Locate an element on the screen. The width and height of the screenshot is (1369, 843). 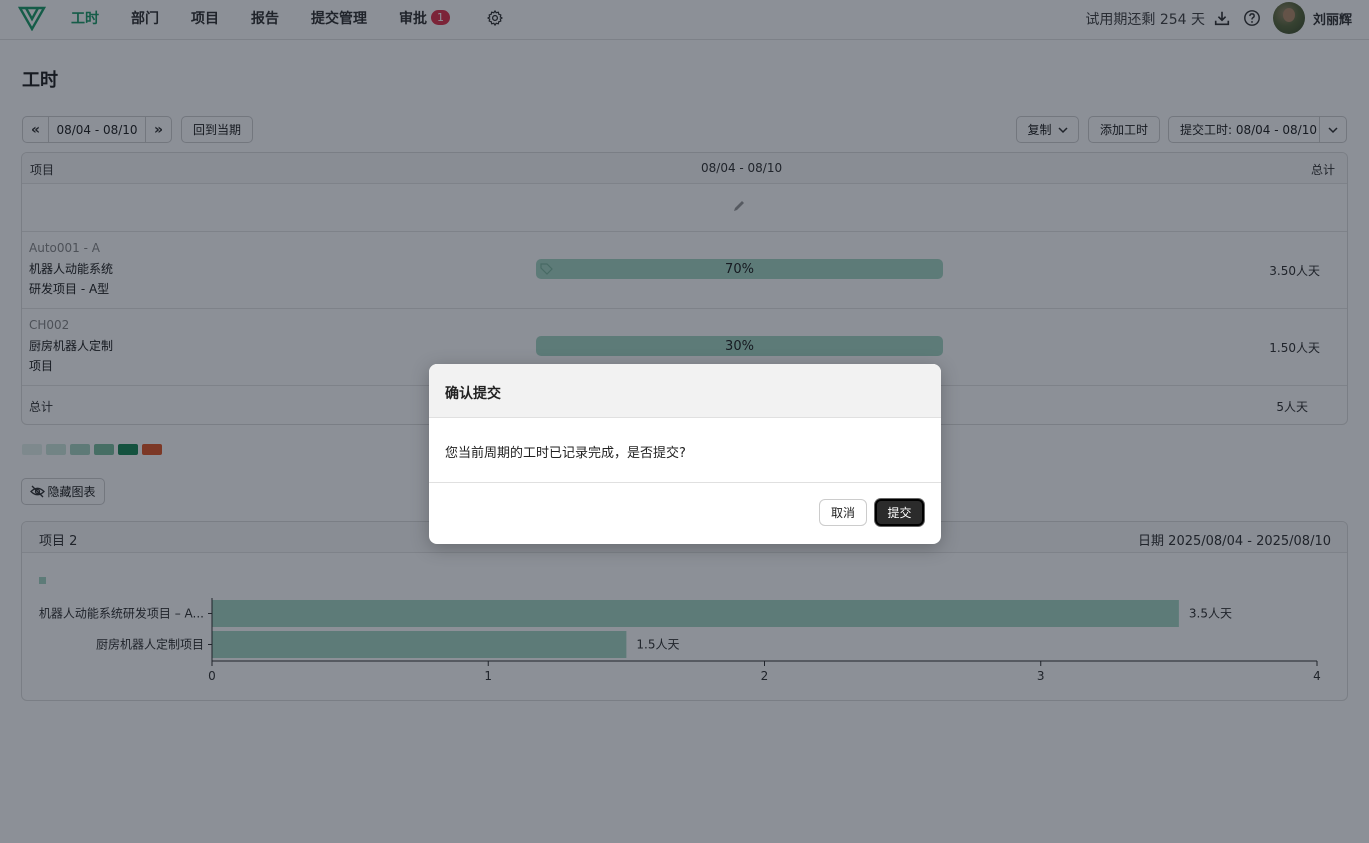
confirm-submit-dialog: 确认提交 您当前周期的工时已记录完成，是否提交? 取消 提交 is located at coordinates (685, 454).